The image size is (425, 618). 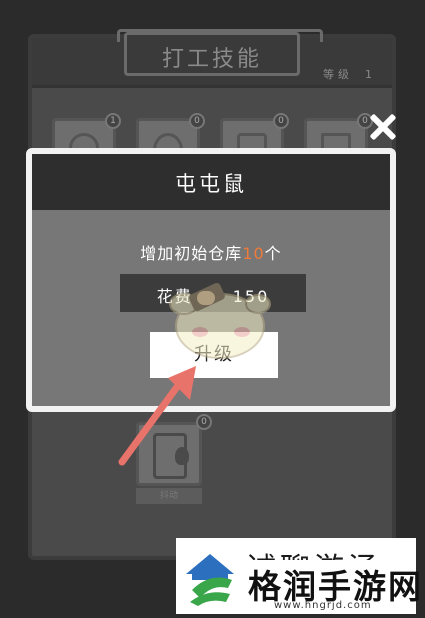 I want to click on cost-value: 150, so click(x=251, y=296).